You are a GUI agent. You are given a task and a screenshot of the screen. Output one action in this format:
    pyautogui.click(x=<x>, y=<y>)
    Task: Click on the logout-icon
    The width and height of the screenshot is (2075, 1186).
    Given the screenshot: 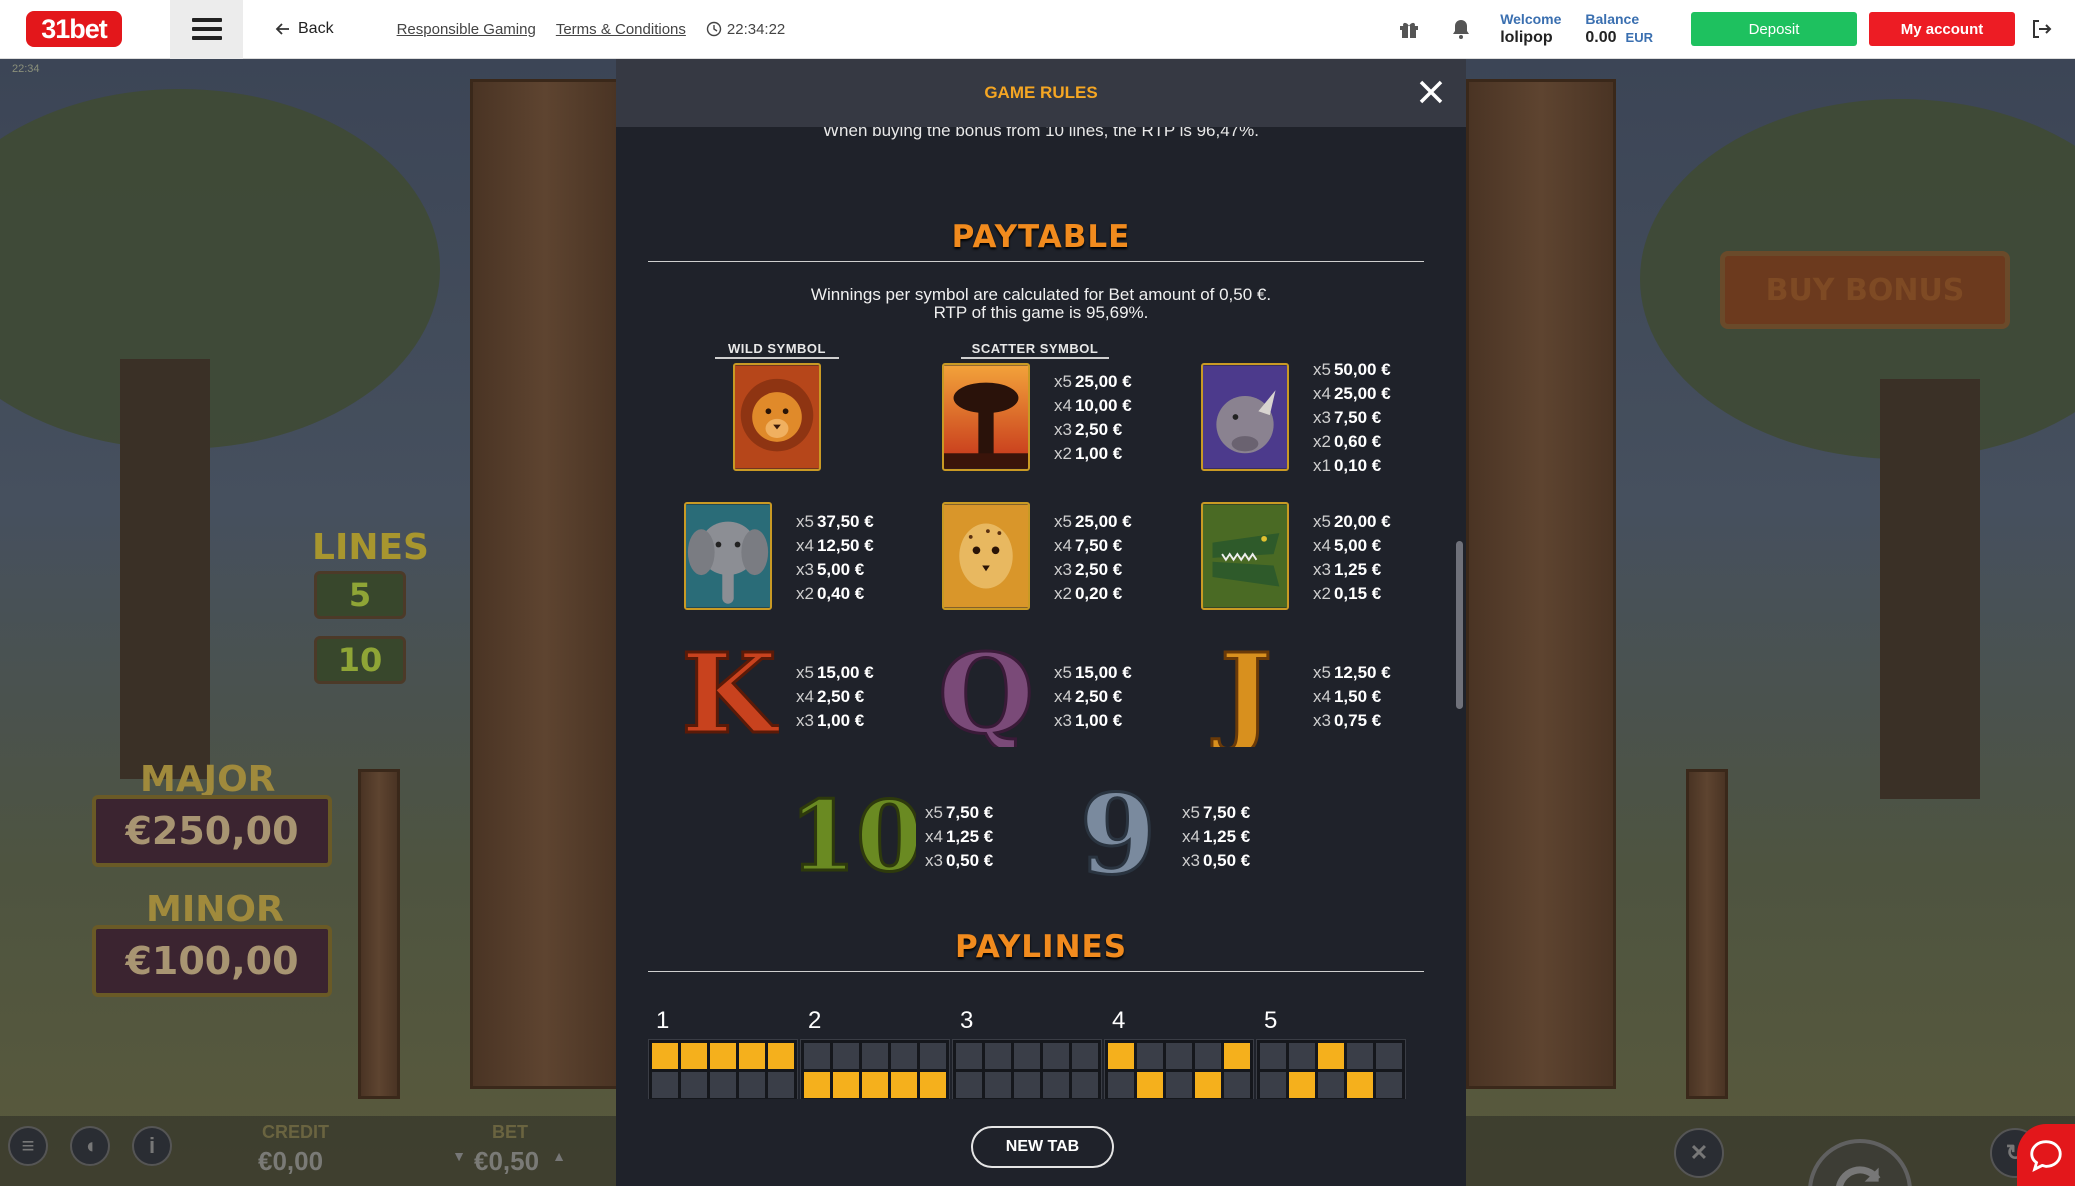 What is the action you would take?
    pyautogui.click(x=2041, y=29)
    